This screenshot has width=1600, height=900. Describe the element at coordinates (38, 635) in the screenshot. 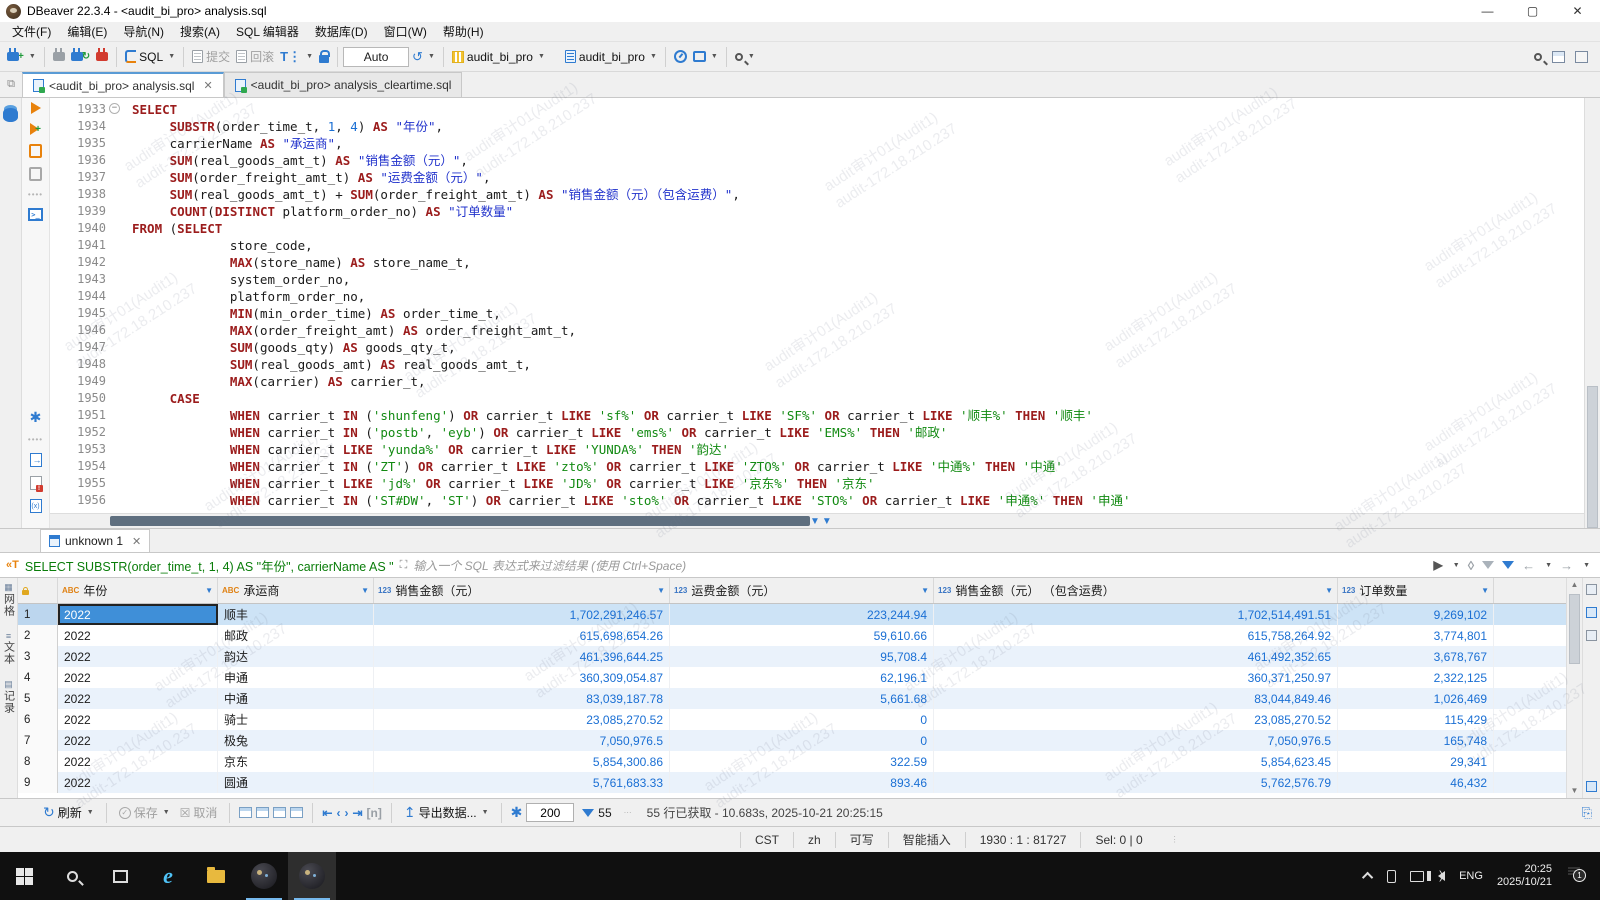

I see `row-number: 2` at that location.